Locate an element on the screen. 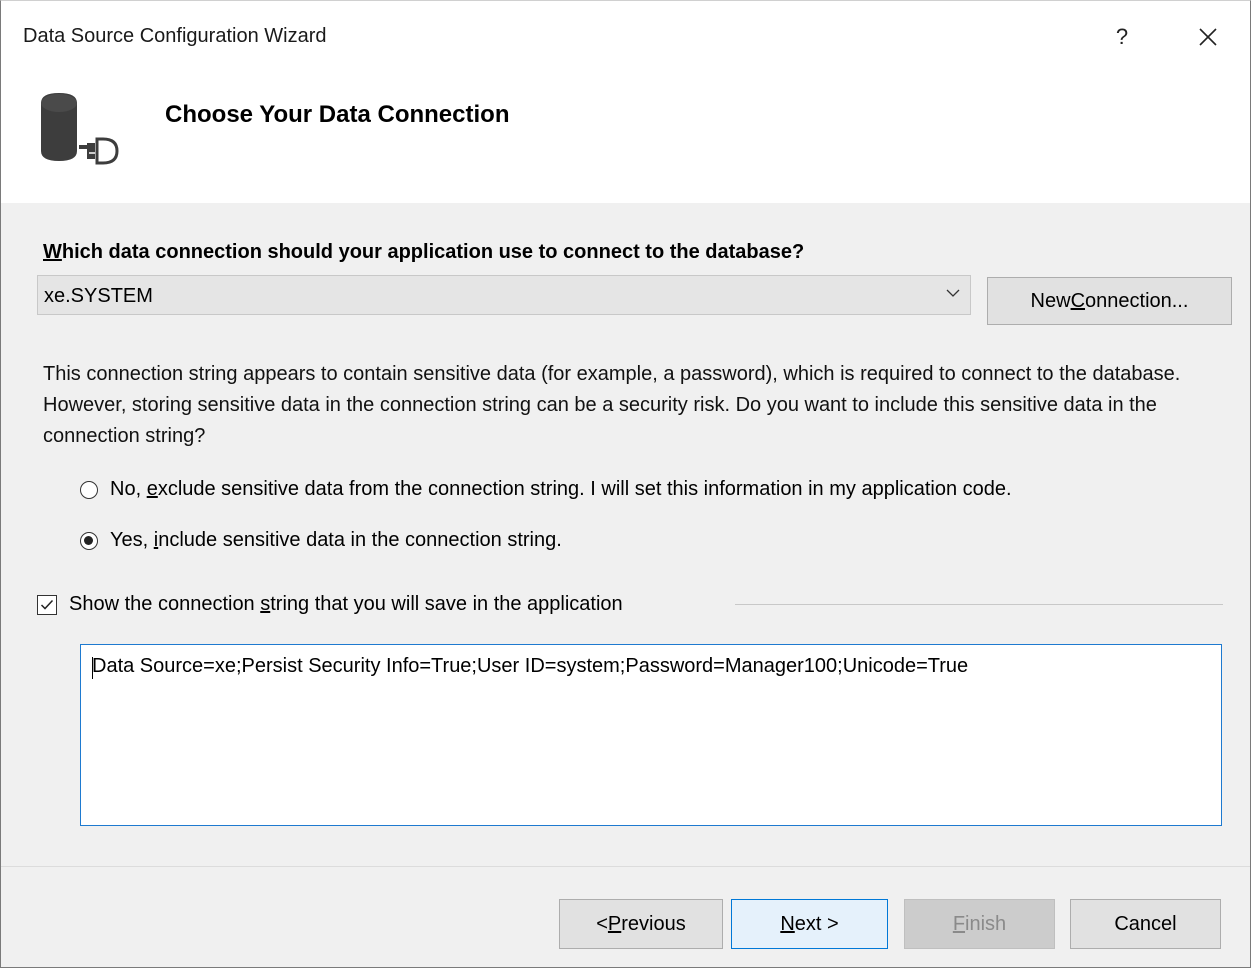 The width and height of the screenshot is (1251, 968). help-icon: ? is located at coordinates (1122, 36).